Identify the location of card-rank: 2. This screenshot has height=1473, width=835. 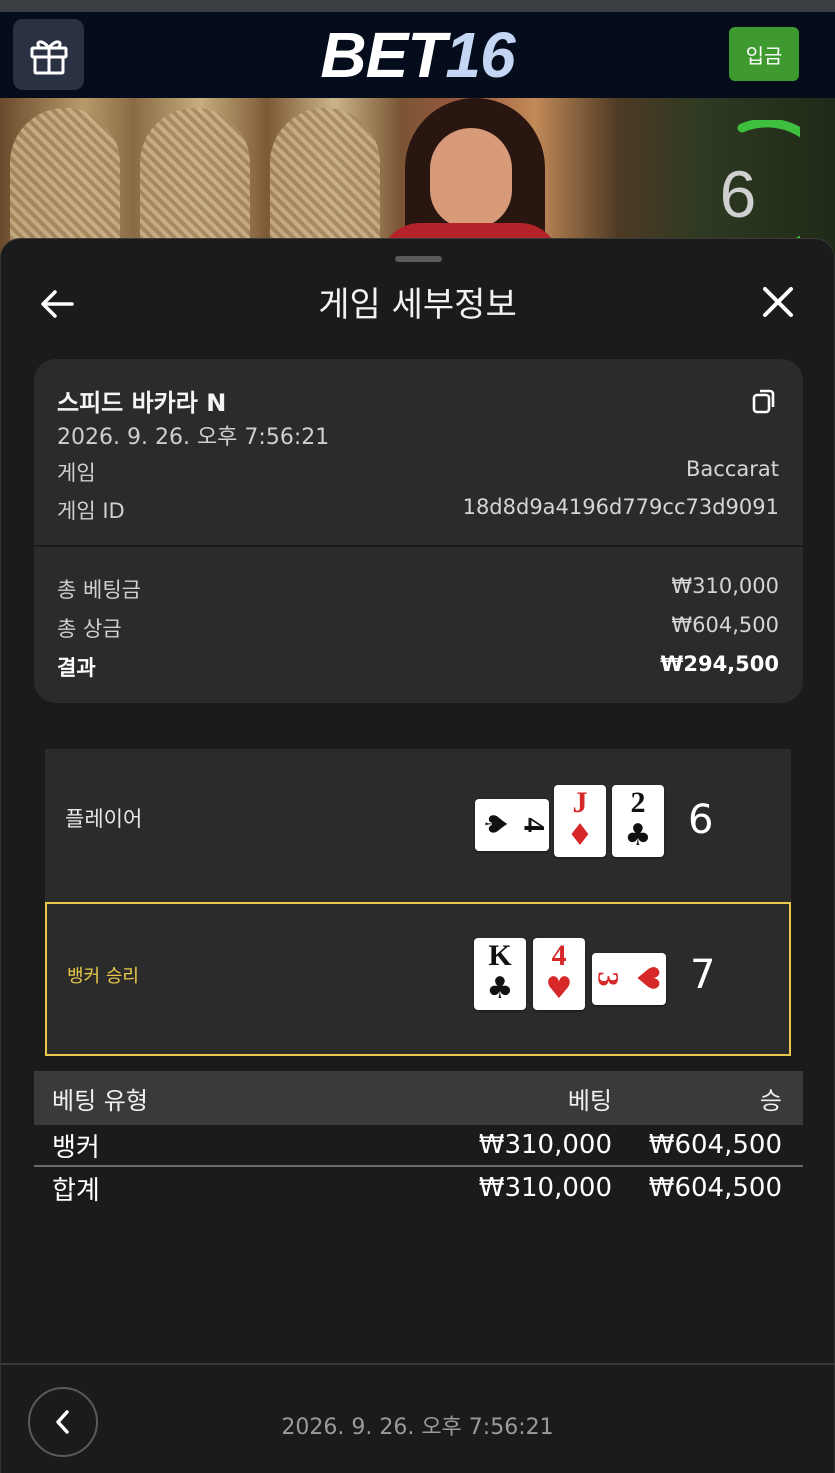
(638, 802).